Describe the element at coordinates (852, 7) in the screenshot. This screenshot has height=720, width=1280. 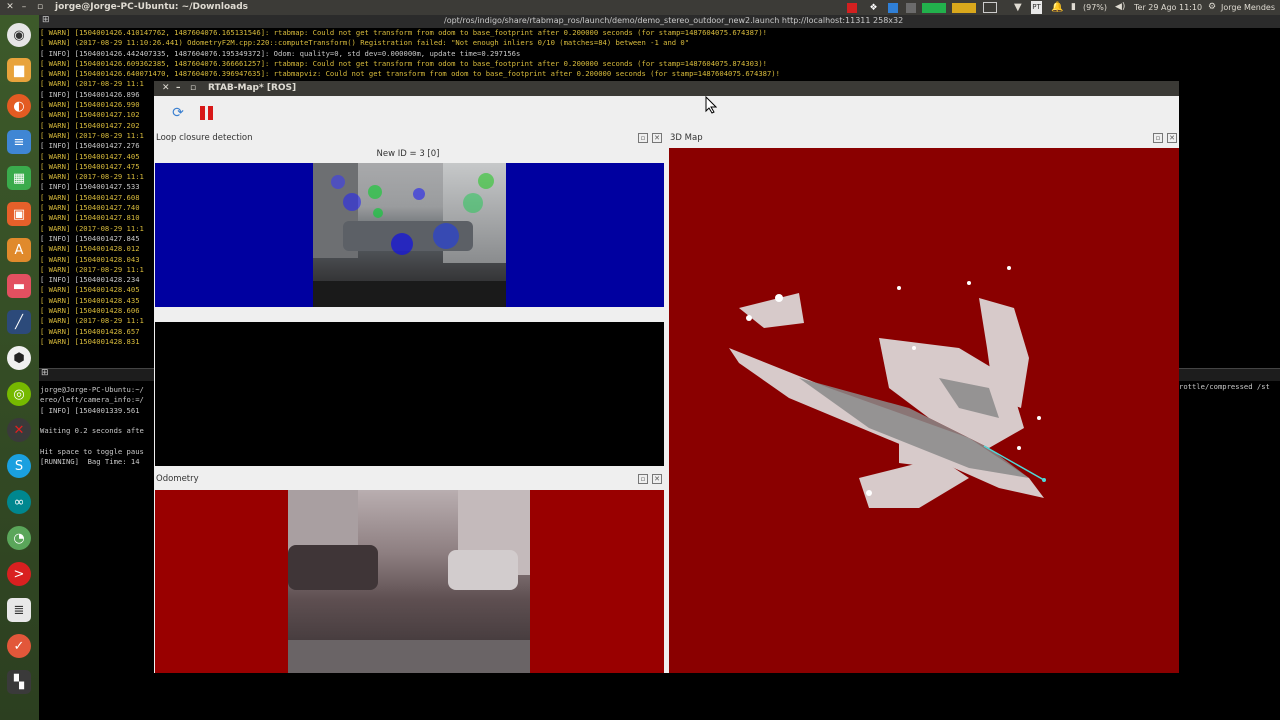
I see `red-indicator-icon` at that location.